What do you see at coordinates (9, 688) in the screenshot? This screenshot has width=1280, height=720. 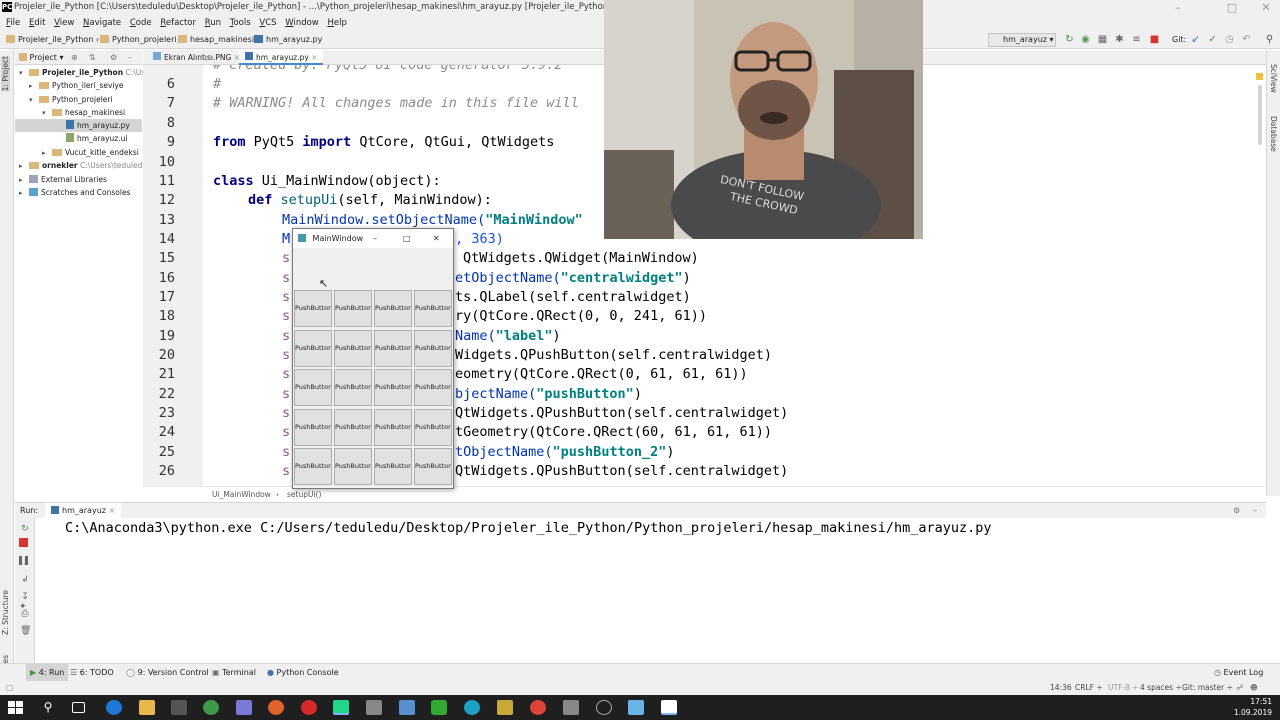 I see `status-toggle-icon: □` at bounding box center [9, 688].